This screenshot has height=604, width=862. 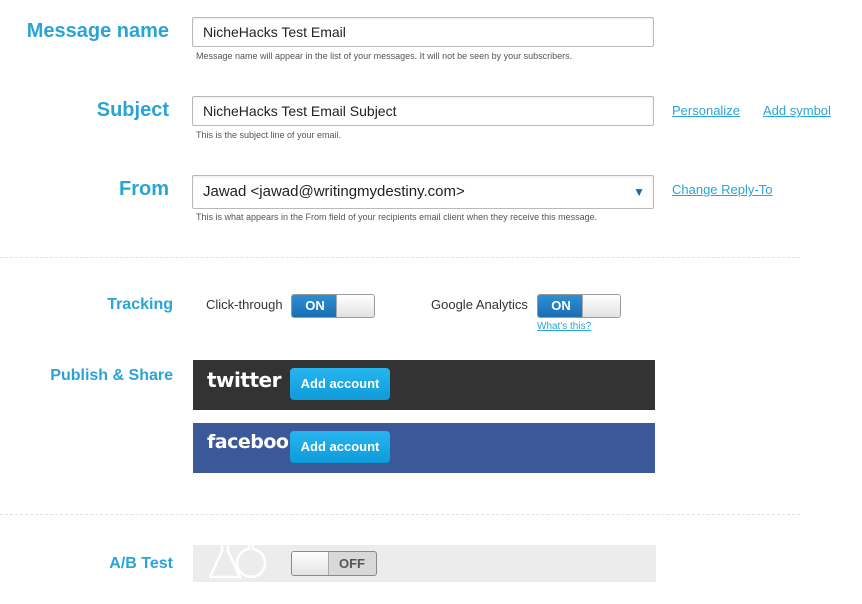 What do you see at coordinates (244, 380) in the screenshot?
I see `twitter-logo: twitter` at bounding box center [244, 380].